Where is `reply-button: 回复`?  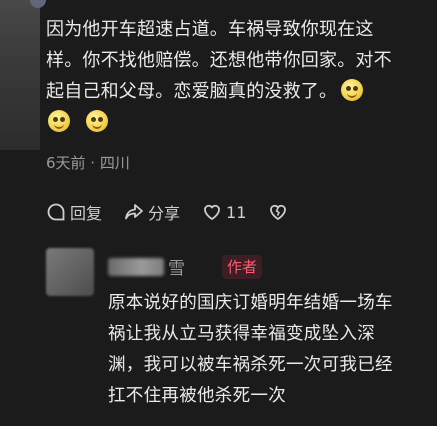 reply-button: 回复 is located at coordinates (74, 212).